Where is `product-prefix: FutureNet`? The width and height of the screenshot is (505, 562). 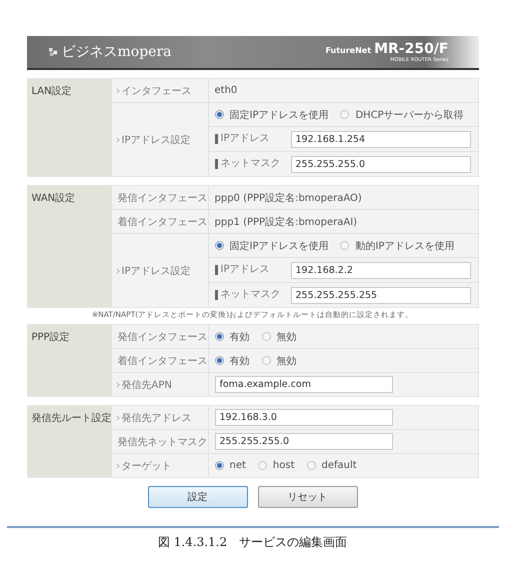 product-prefix: FutureNet is located at coordinates (348, 50).